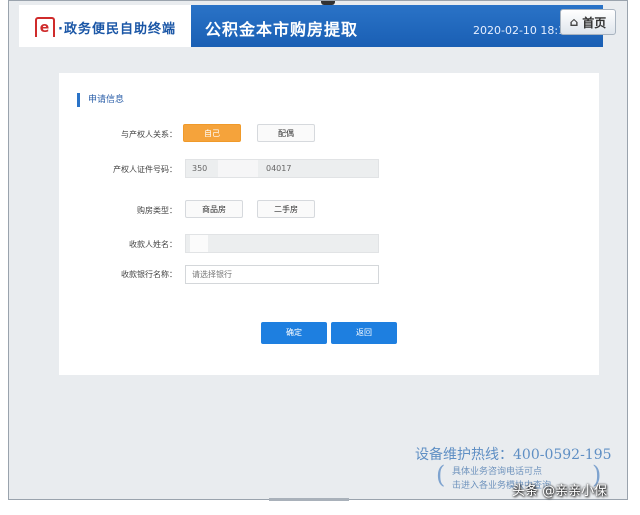 This screenshot has height=515, width=640. What do you see at coordinates (117, 29) in the screenshot?
I see `logo-text: ·政务便民自助终端` at bounding box center [117, 29].